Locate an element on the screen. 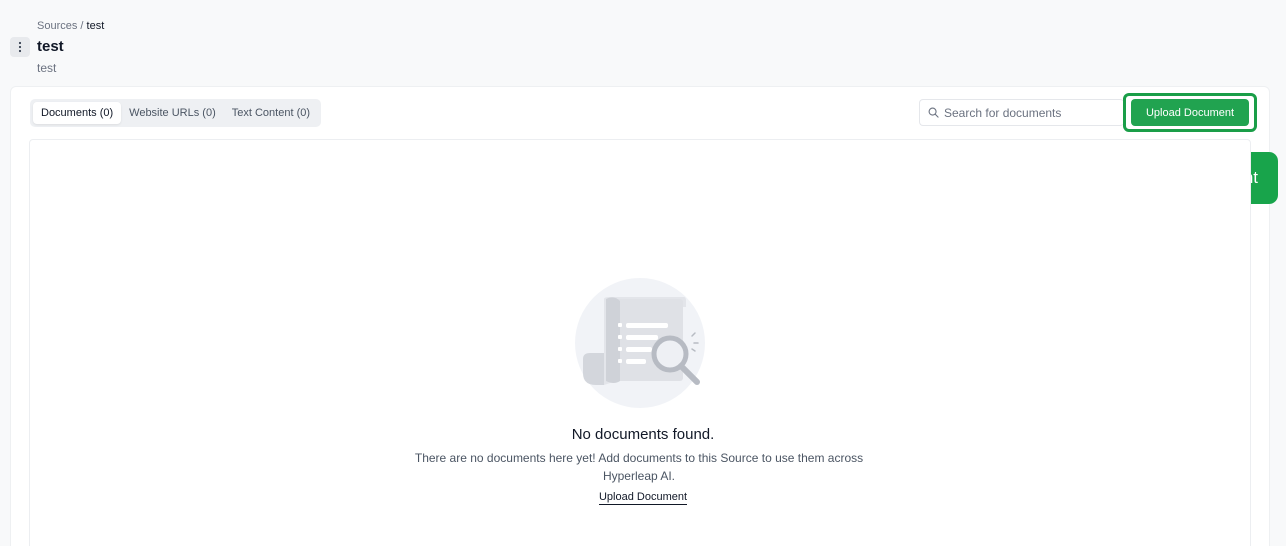 This screenshot has height=546, width=1286. page-subtitle: test is located at coordinates (47, 68).